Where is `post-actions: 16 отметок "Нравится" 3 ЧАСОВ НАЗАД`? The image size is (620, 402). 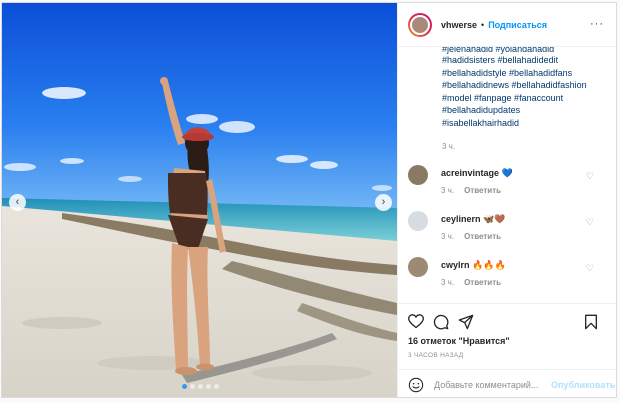
post-actions: 16 отметок "Нравится" 3 ЧАСОВ НАЗАД is located at coordinates (507, 336).